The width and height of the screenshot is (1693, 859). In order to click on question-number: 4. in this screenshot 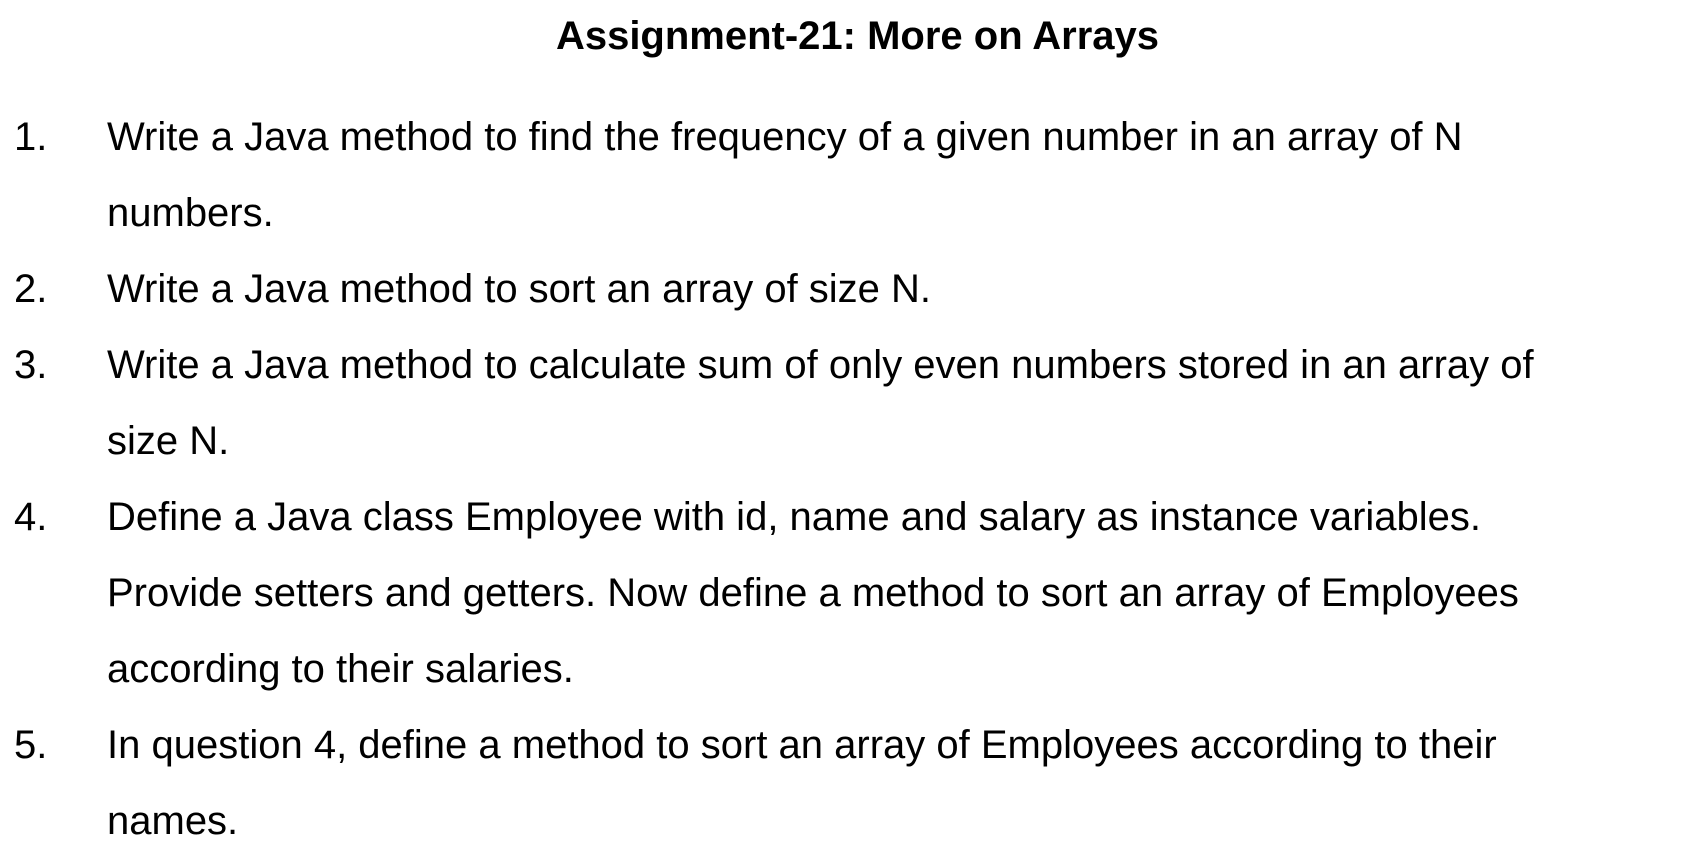, I will do `click(31, 517)`.